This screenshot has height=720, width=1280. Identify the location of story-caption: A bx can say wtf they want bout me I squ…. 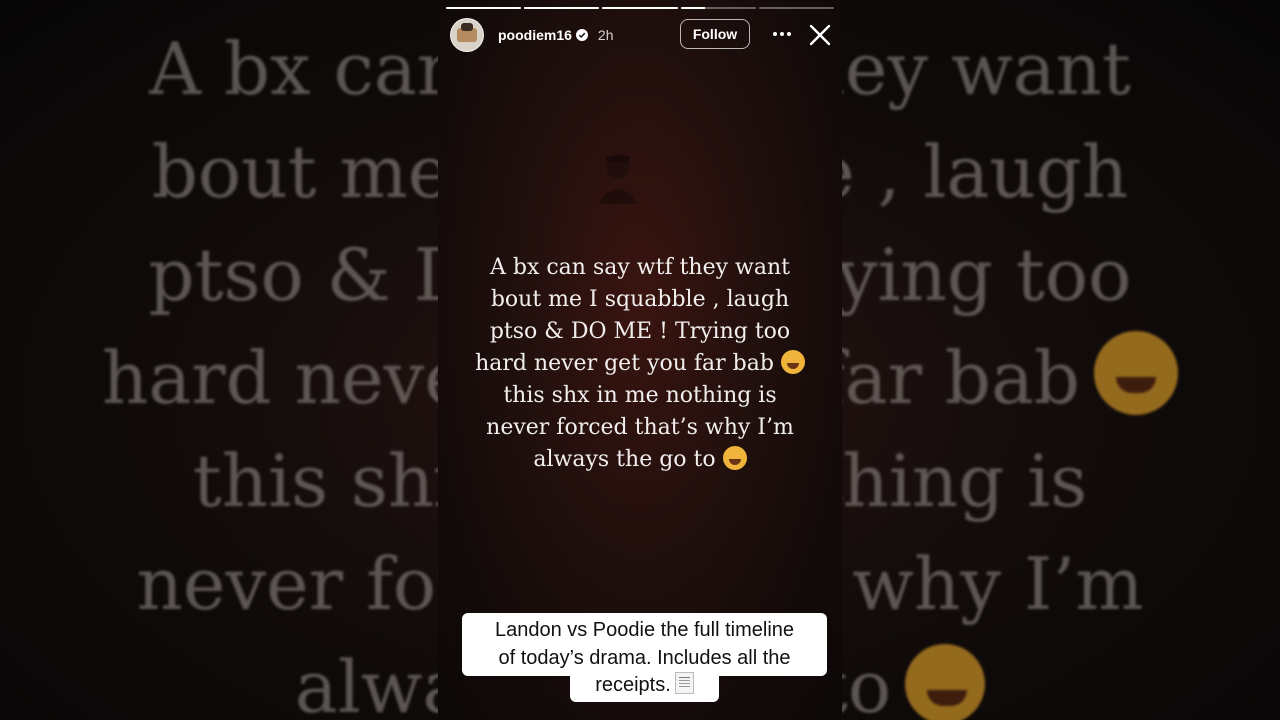
(640, 364).